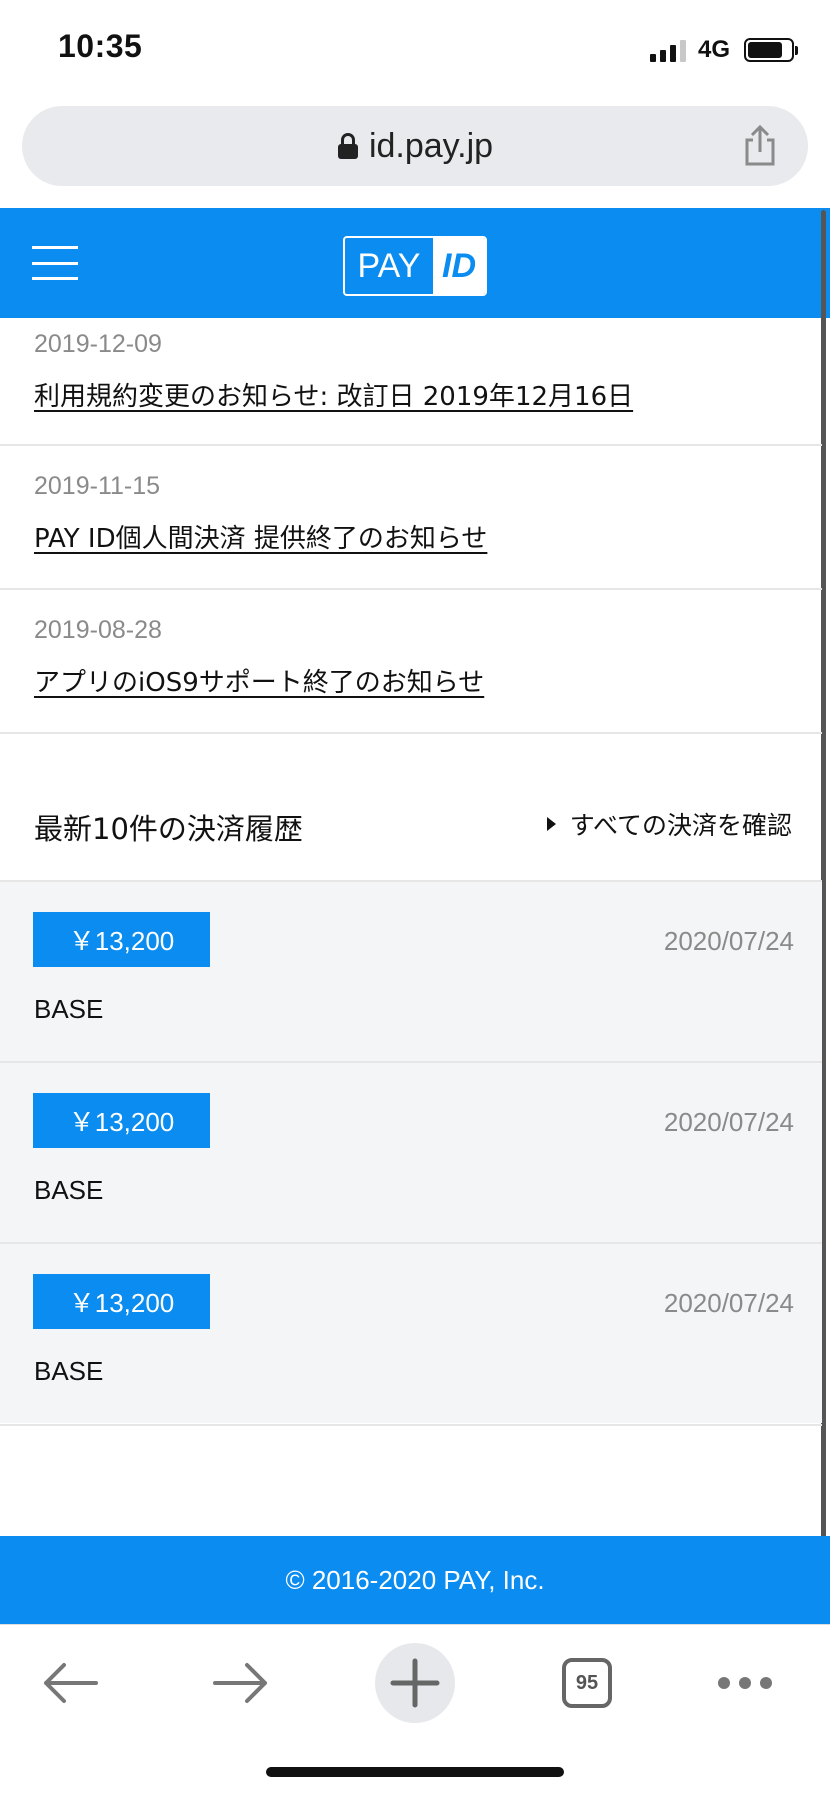 The width and height of the screenshot is (830, 1797). I want to click on news-item: 2019-11-15 PAY ID個人間決済 提供終了のお知らせ, so click(411, 518).